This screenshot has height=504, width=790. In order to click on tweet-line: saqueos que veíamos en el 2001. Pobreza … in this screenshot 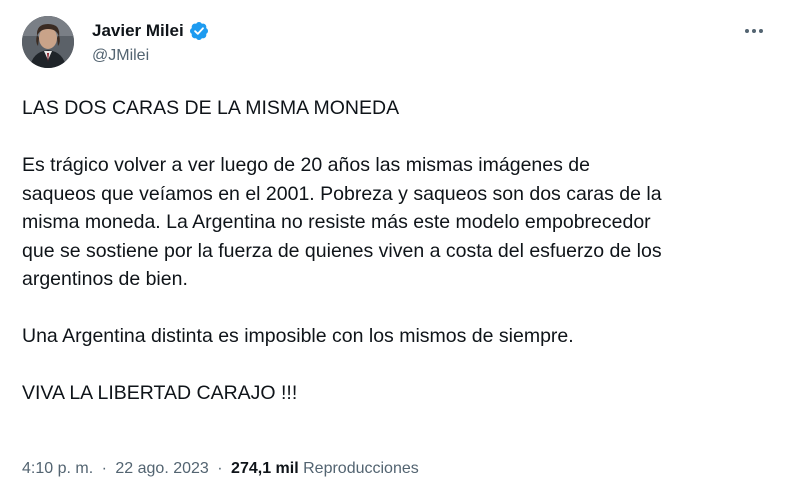, I will do `click(342, 193)`.